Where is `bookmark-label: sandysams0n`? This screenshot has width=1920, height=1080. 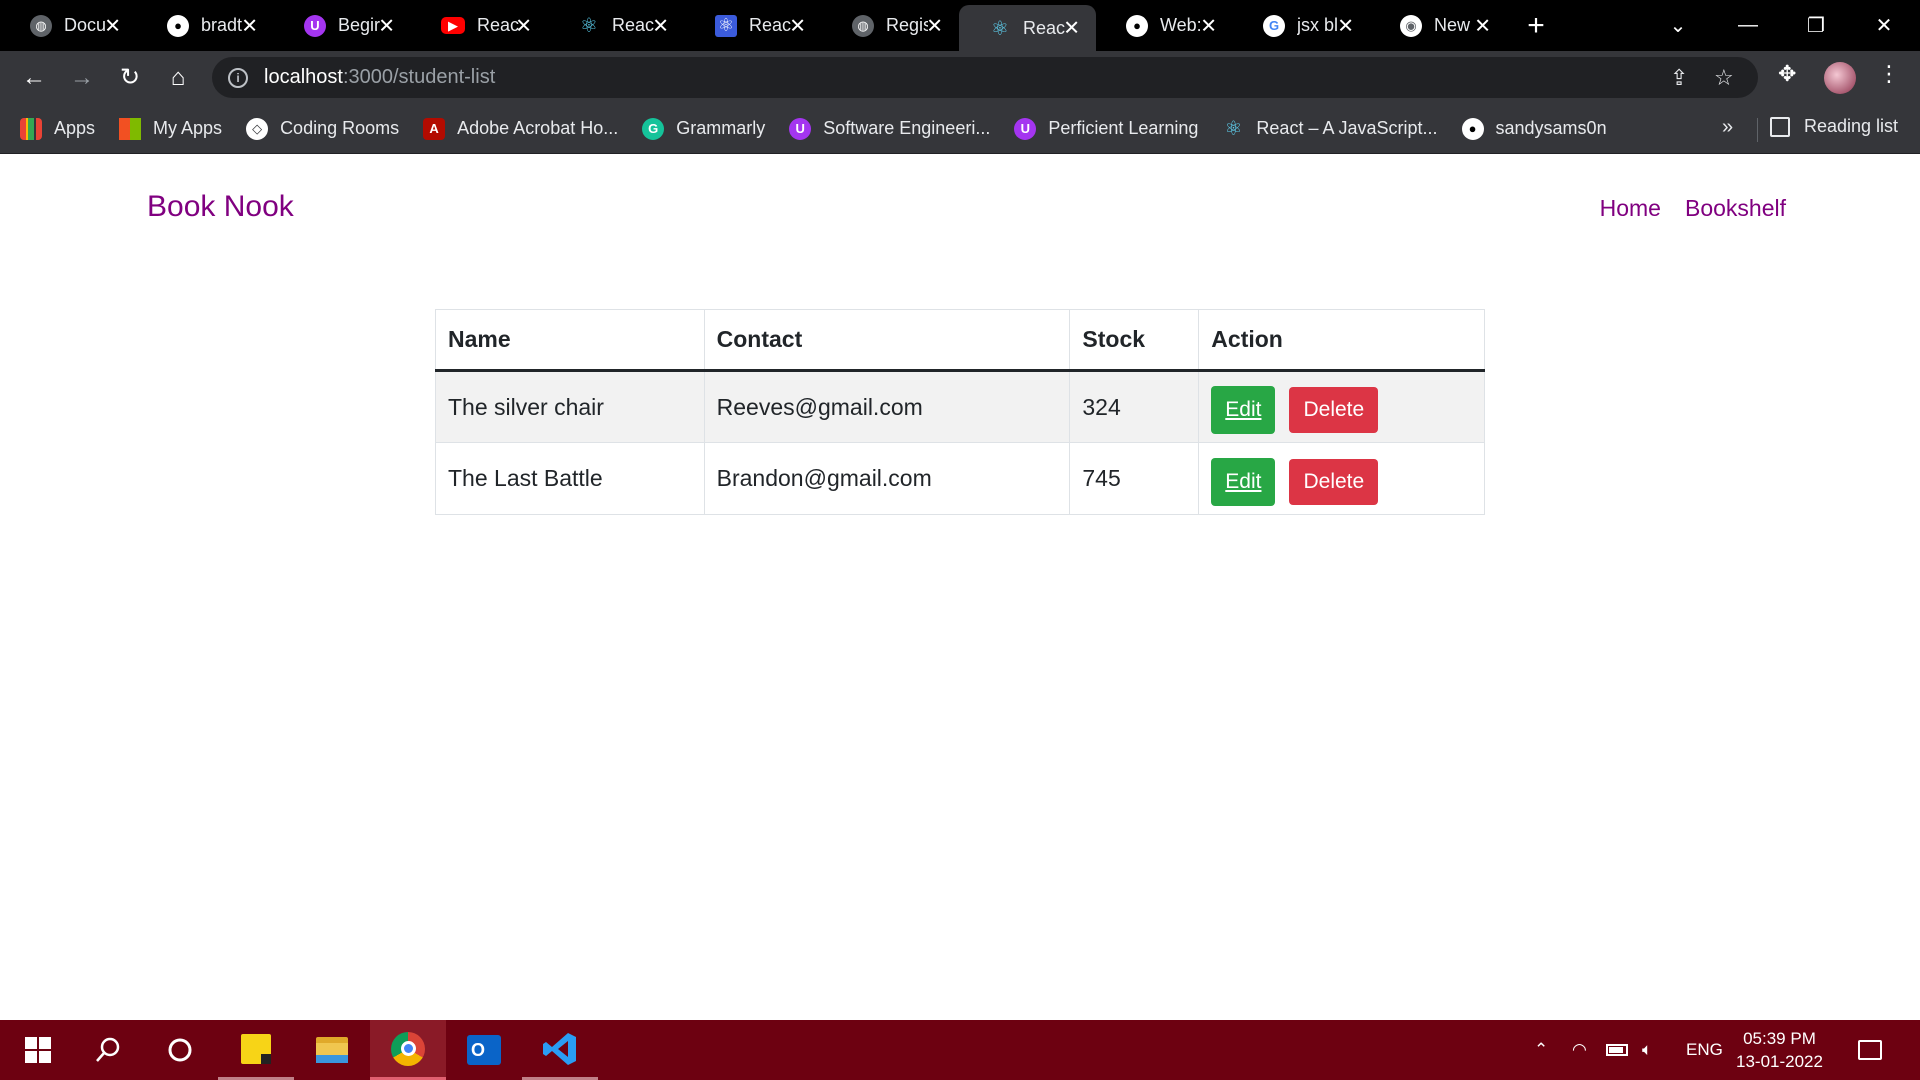 bookmark-label: sandysams0n is located at coordinates (1551, 128).